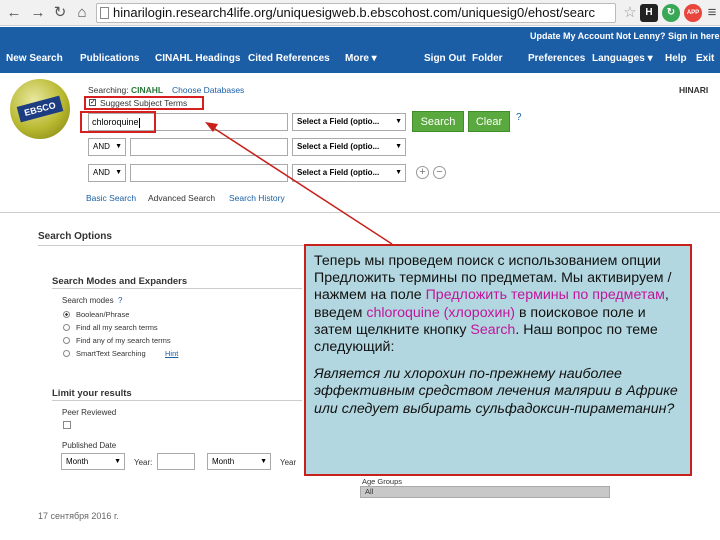  I want to click on highlight-search: Search, so click(493, 329).